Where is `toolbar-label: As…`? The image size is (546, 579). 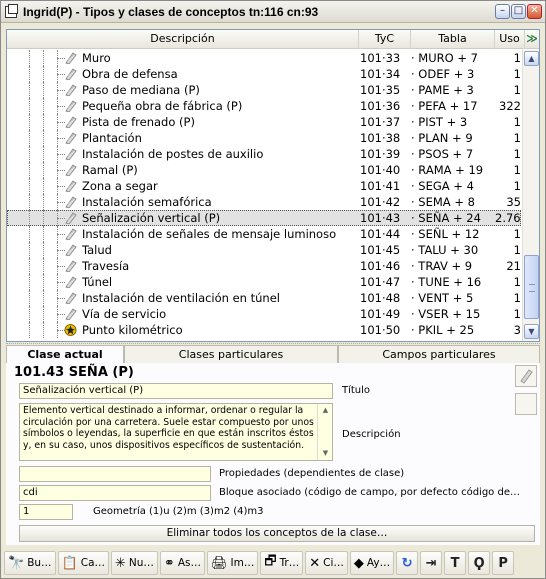
toolbar-label: As… is located at coordinates (189, 563).